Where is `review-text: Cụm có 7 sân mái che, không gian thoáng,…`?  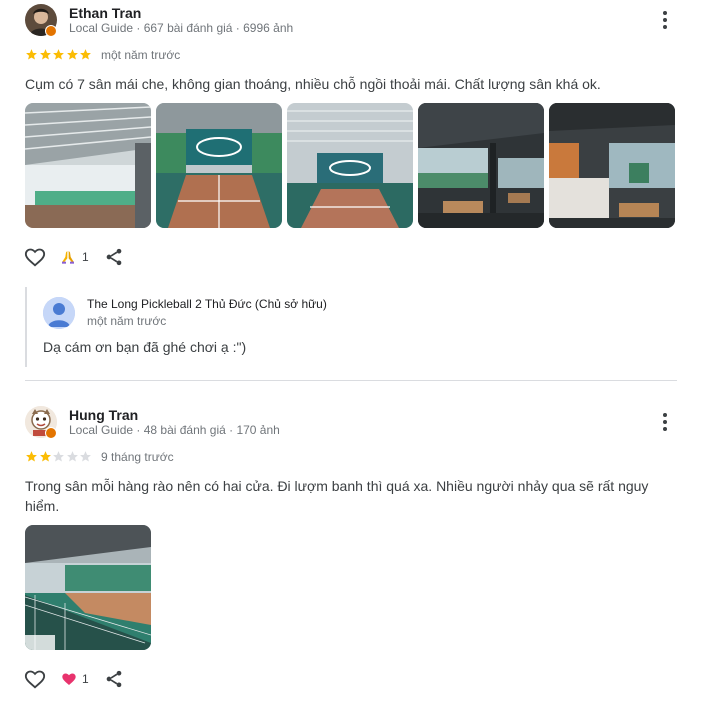 review-text: Cụm có 7 sân mái che, không gian thoáng,… is located at coordinates (313, 84).